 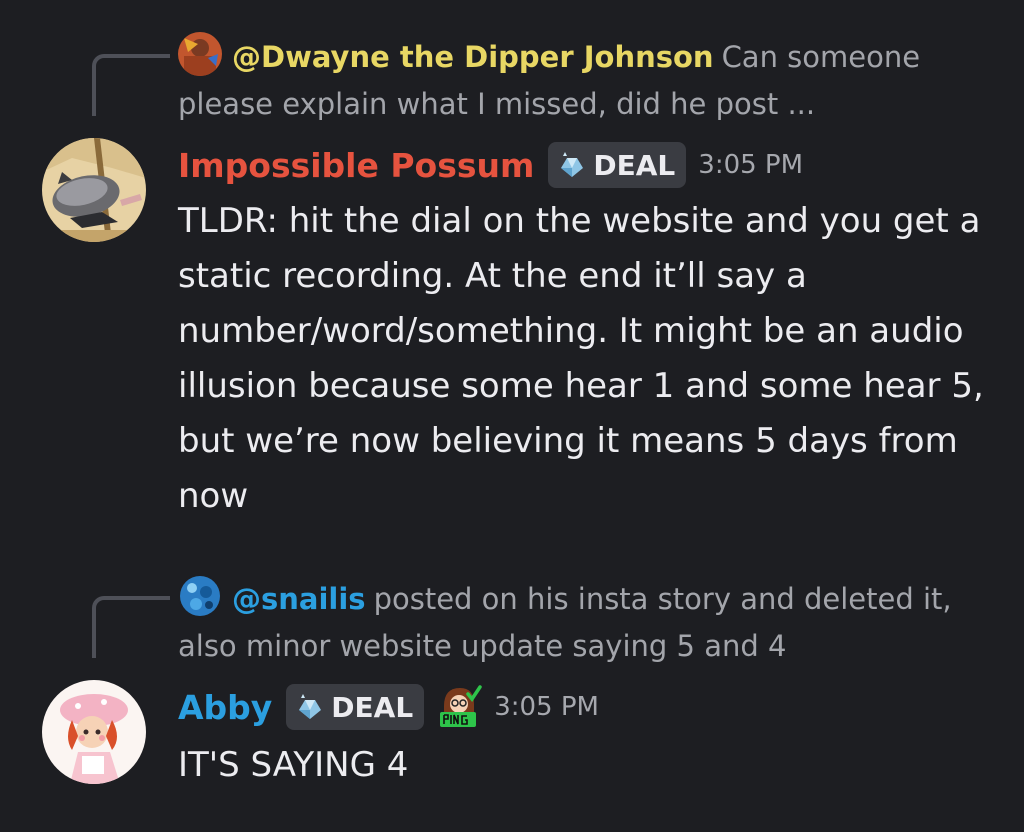 I want to click on message-header: Abby DEAL 3:05 PM, so click(x=388, y=707).